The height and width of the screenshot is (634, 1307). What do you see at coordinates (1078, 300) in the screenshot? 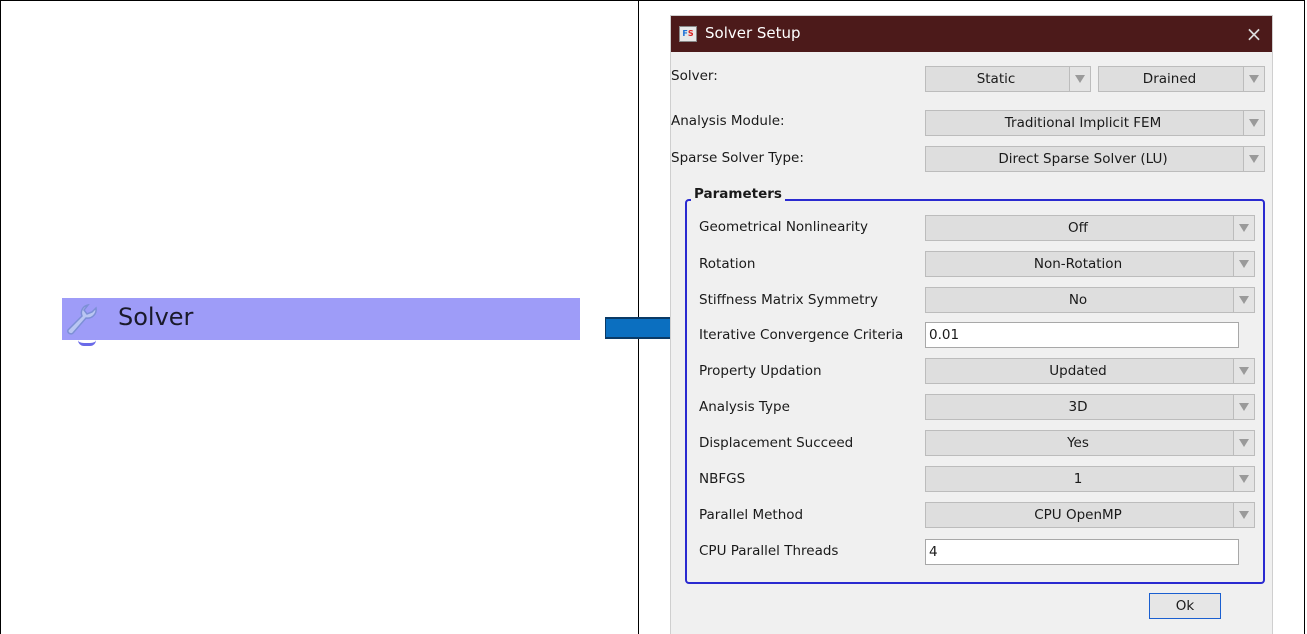
I see `stiffness-symmetry-value: No` at bounding box center [1078, 300].